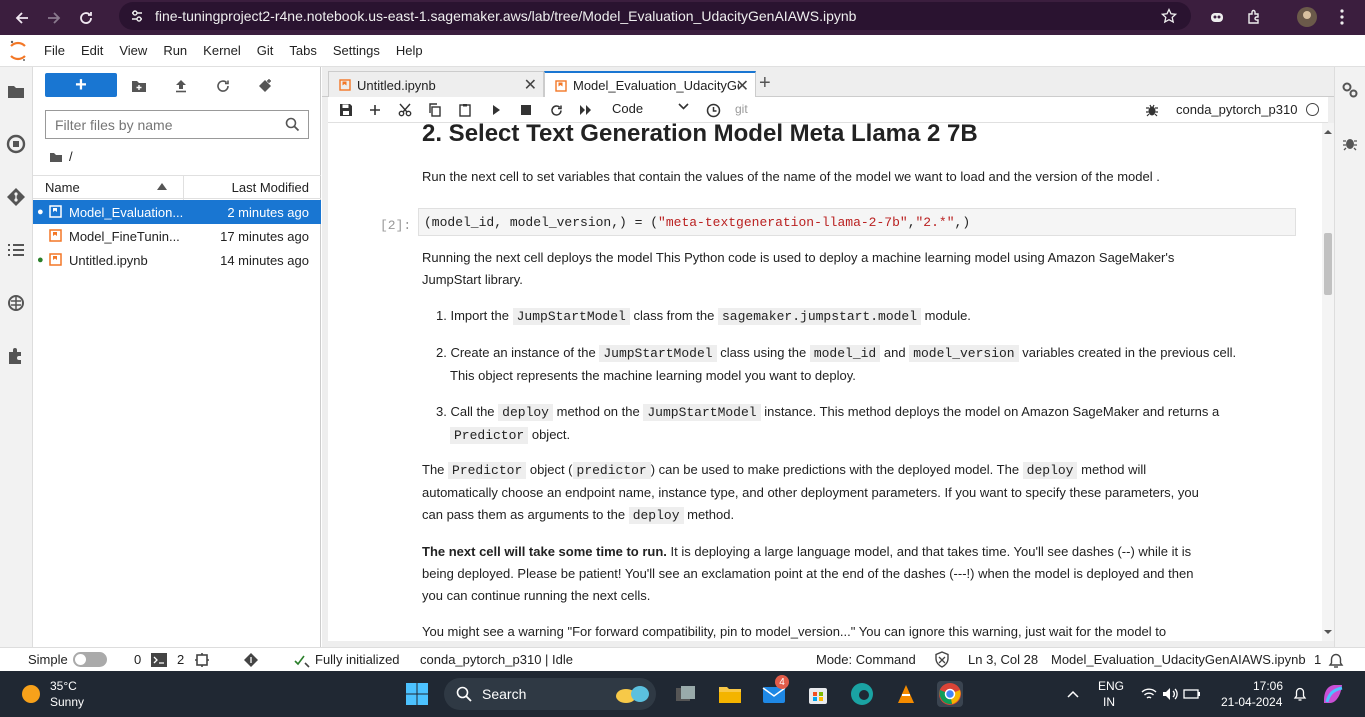 The image size is (1365, 717). Describe the element at coordinates (375, 110) in the screenshot. I see `insert-cell-icon` at that location.